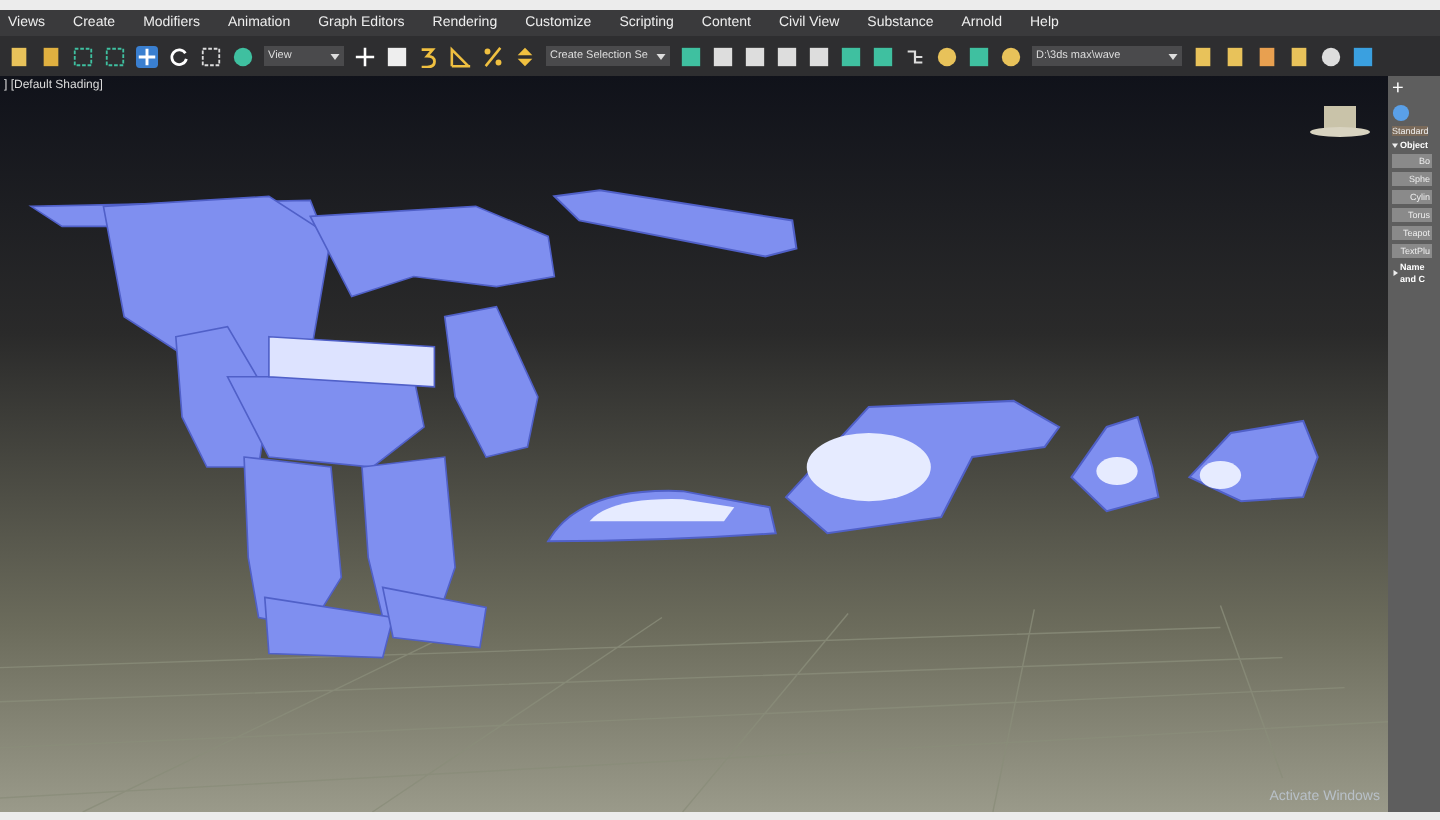  I want to click on nodes-icon, so click(915, 56).